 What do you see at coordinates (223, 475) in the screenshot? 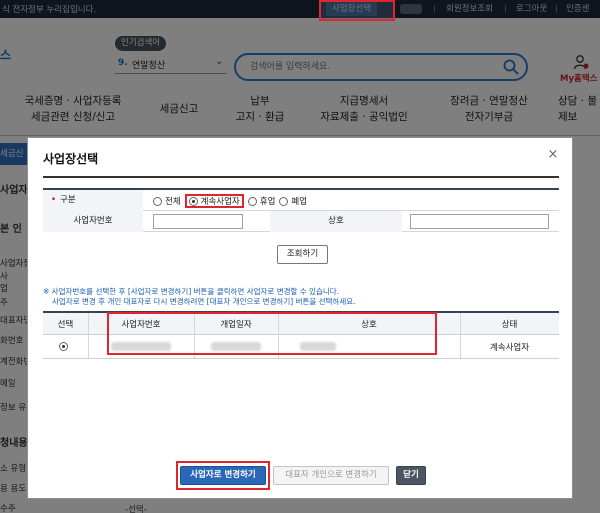
I see `change-to-business-button: 사업자로 변경하기` at bounding box center [223, 475].